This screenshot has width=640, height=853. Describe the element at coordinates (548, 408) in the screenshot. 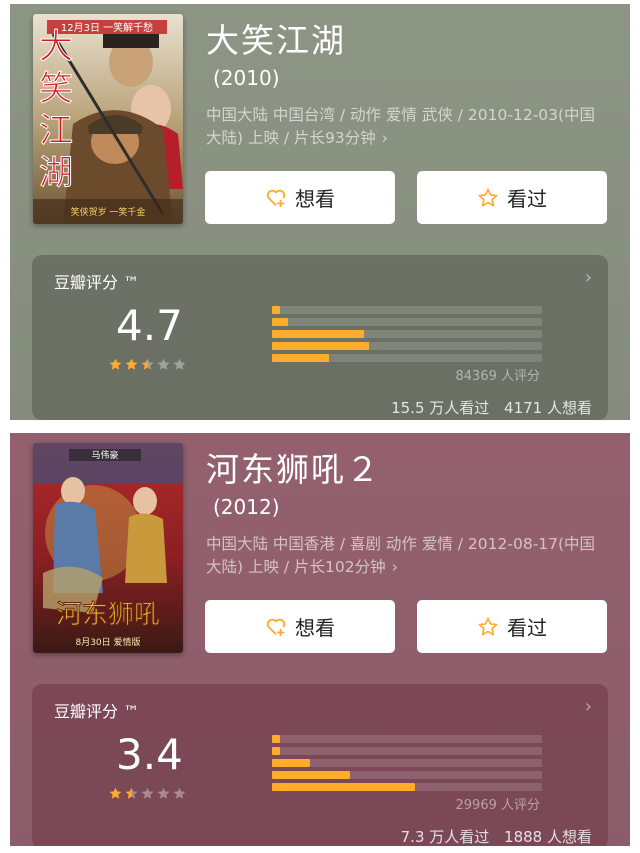

I see `wish-count: 4171 人想看` at that location.